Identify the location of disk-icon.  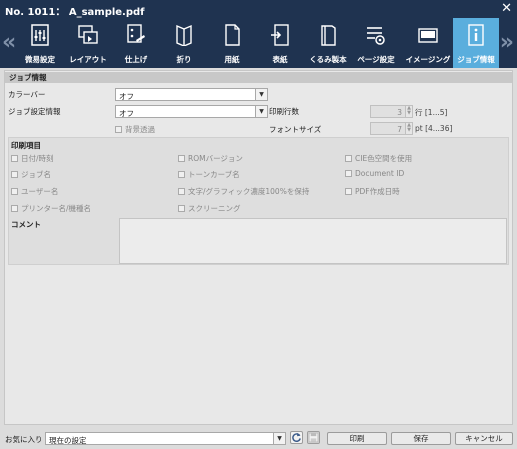
(313, 437).